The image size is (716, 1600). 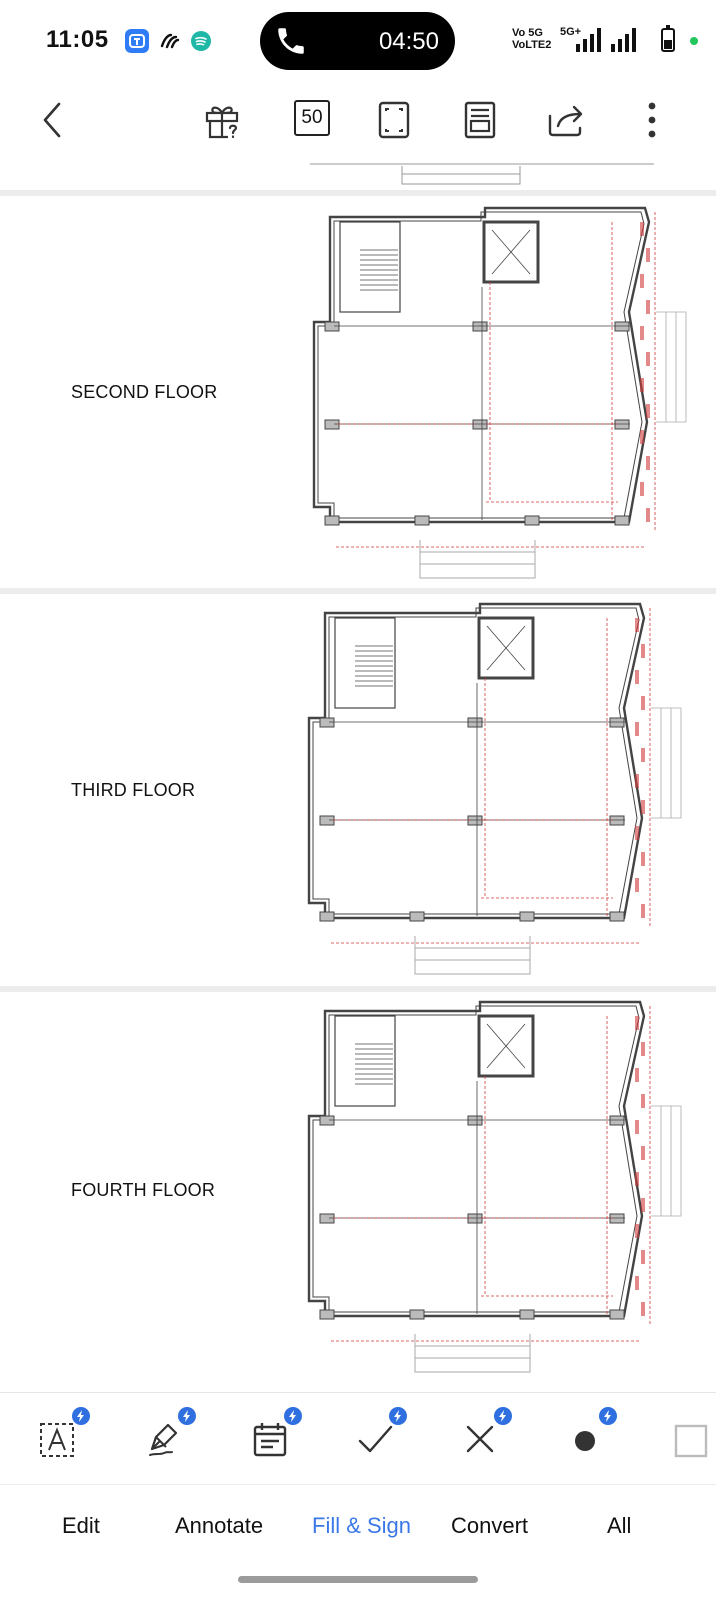 I want to click on rectangle-tool, so click(x=692, y=1439).